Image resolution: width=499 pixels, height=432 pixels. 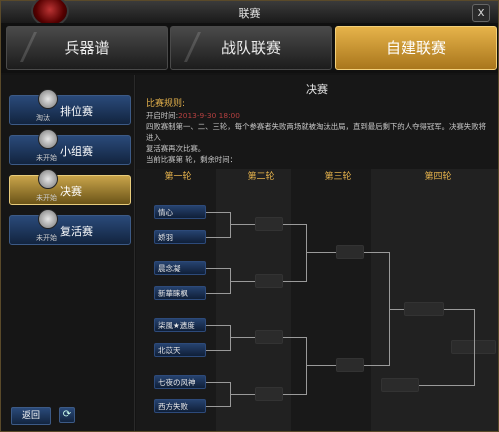 What do you see at coordinates (71, 191) in the screenshot?
I see `sidebar-item-label: 决赛` at bounding box center [71, 191].